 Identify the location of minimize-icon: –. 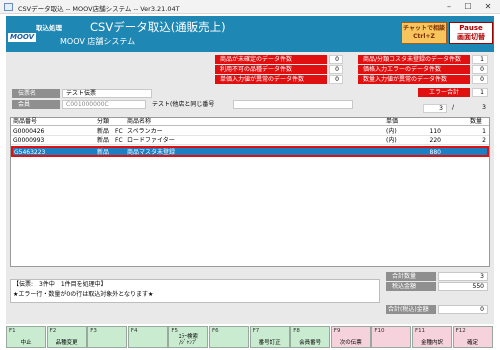
(449, 7).